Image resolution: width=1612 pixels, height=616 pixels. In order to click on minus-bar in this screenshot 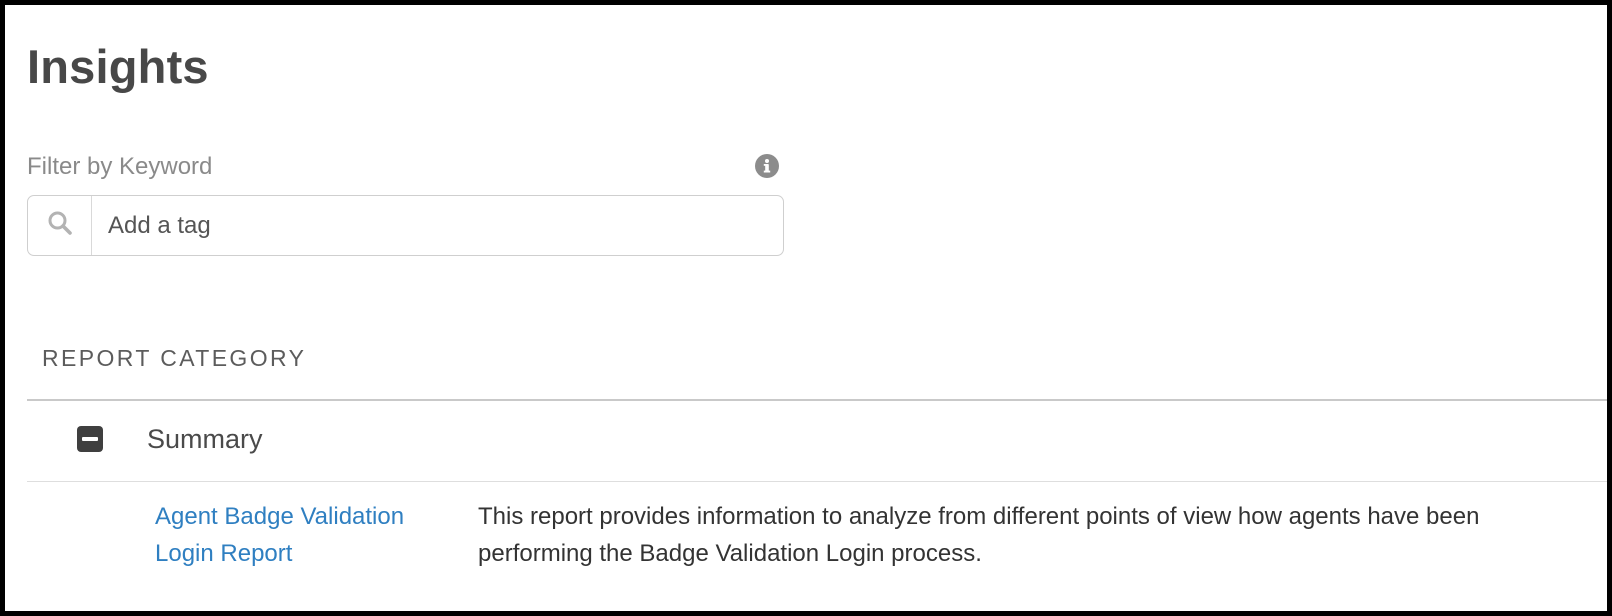, I will do `click(90, 439)`.